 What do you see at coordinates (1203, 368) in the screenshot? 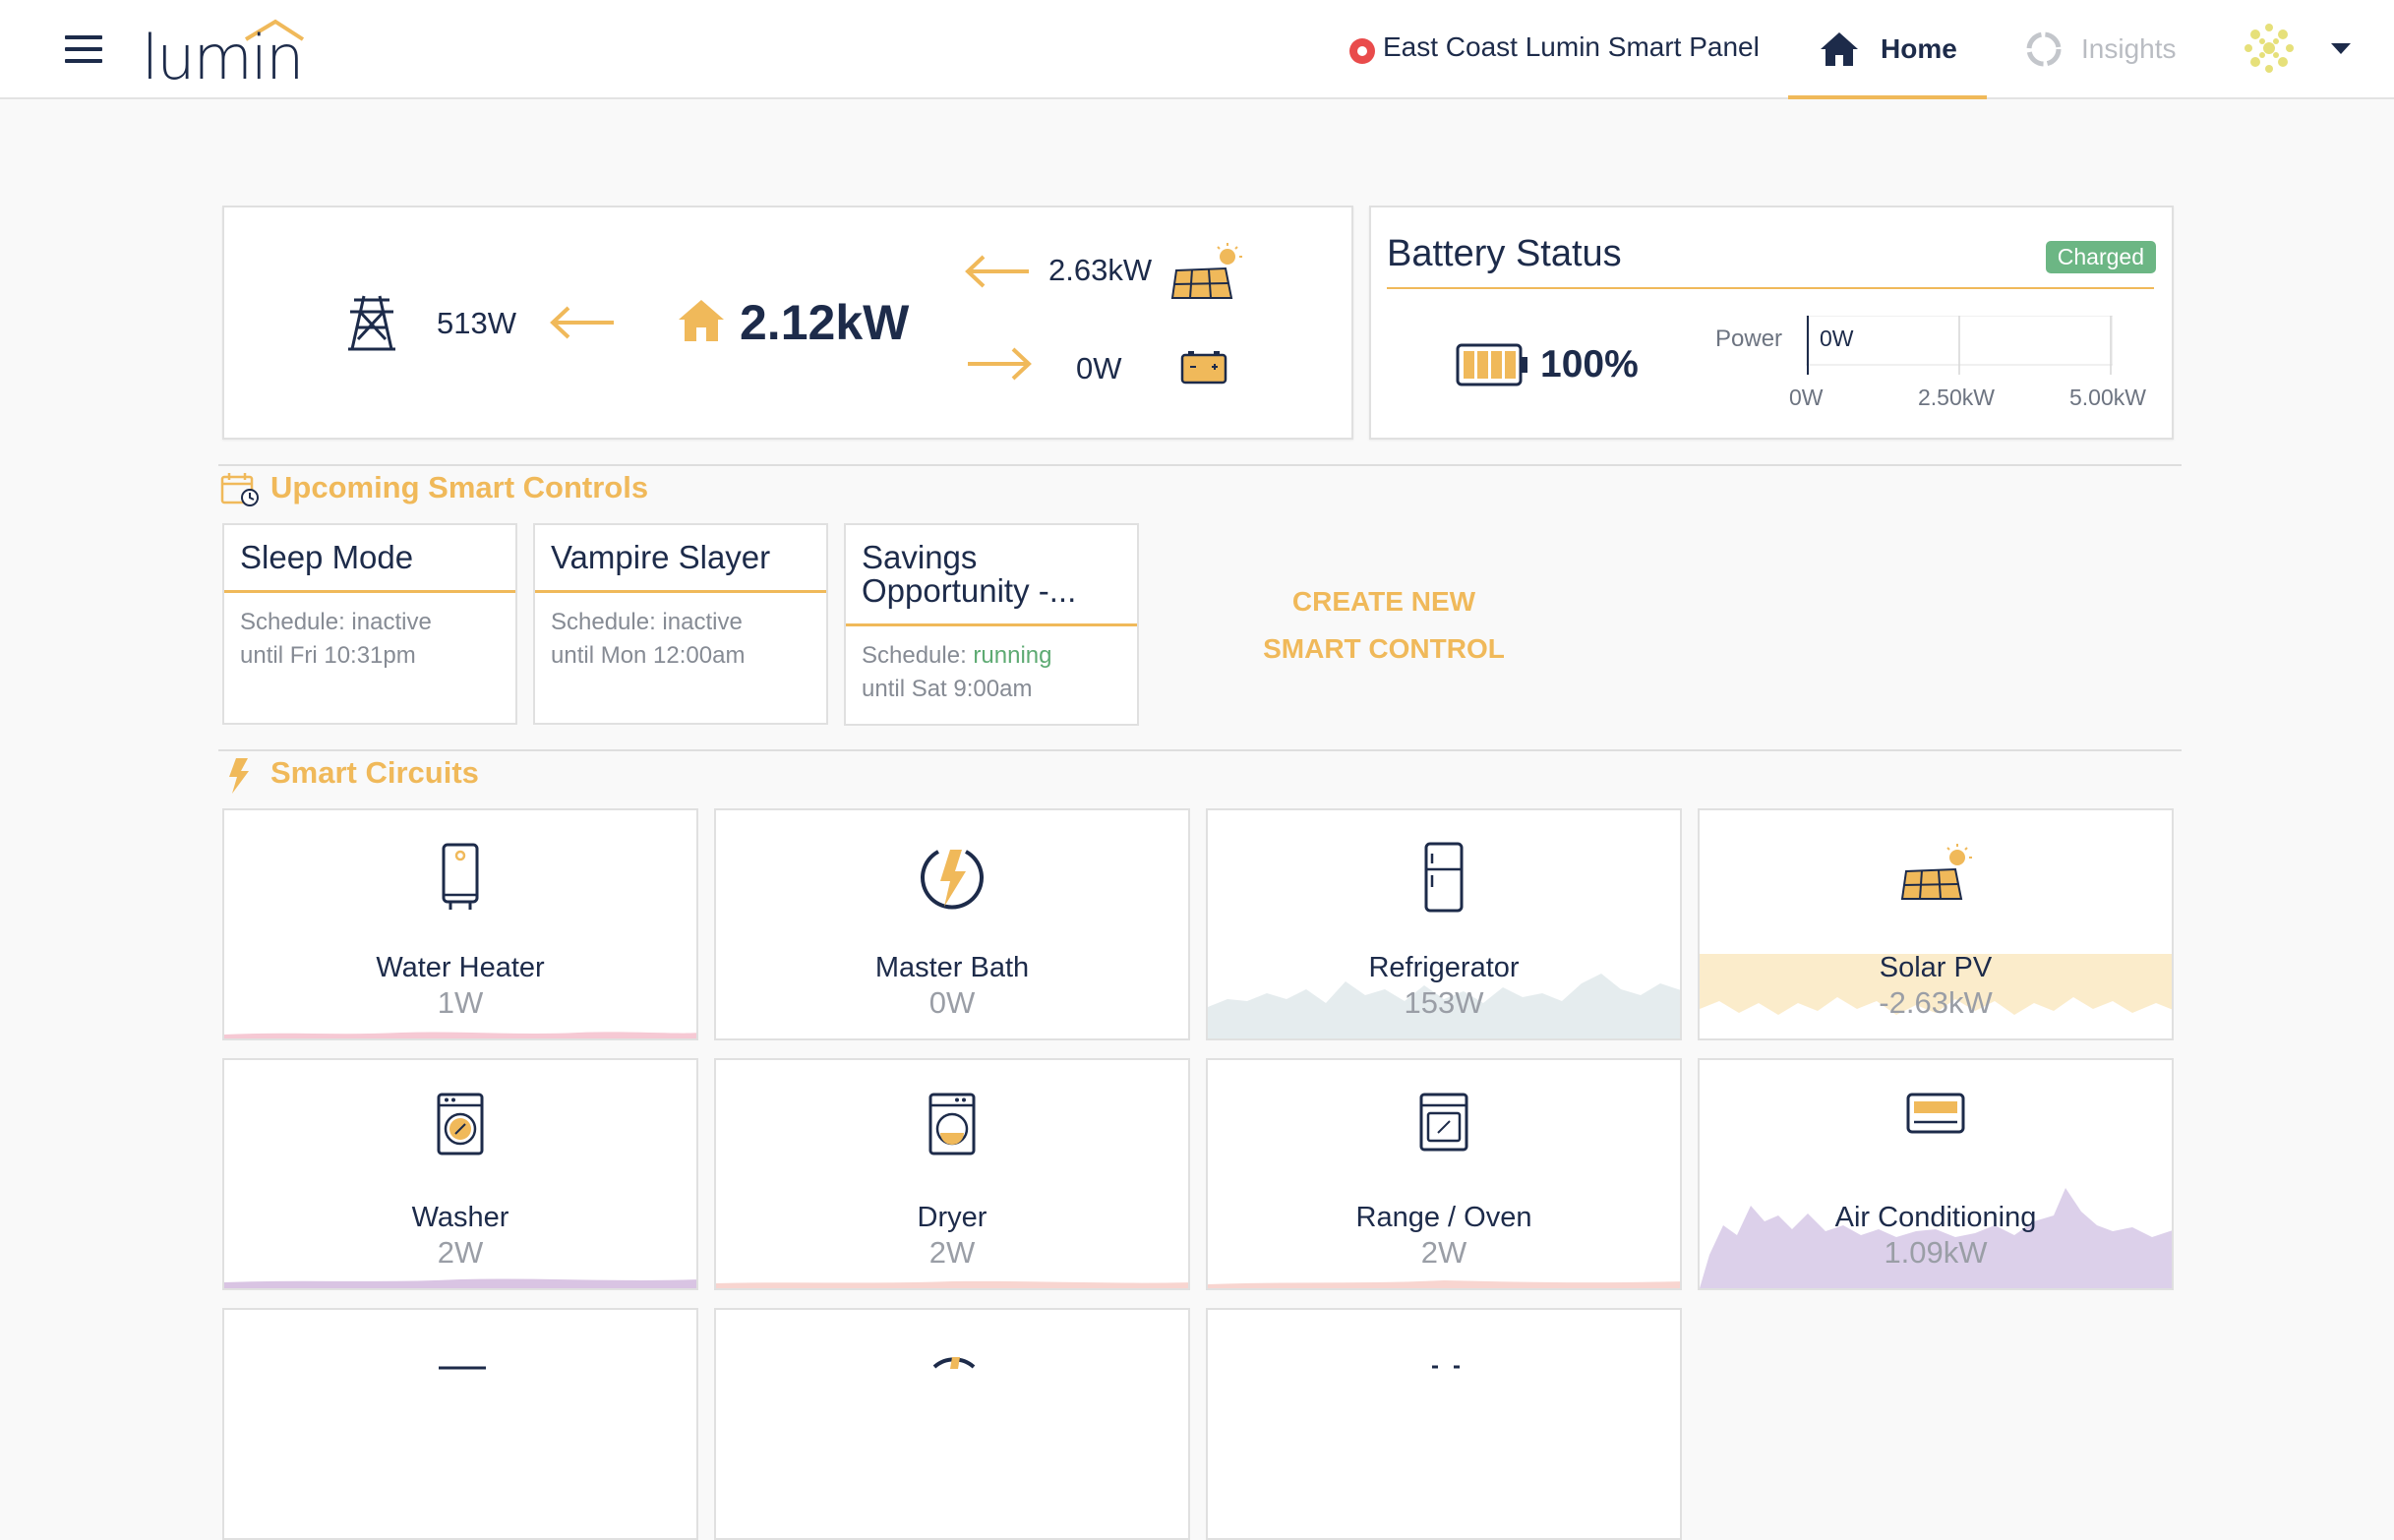
I see `battery-icon` at bounding box center [1203, 368].